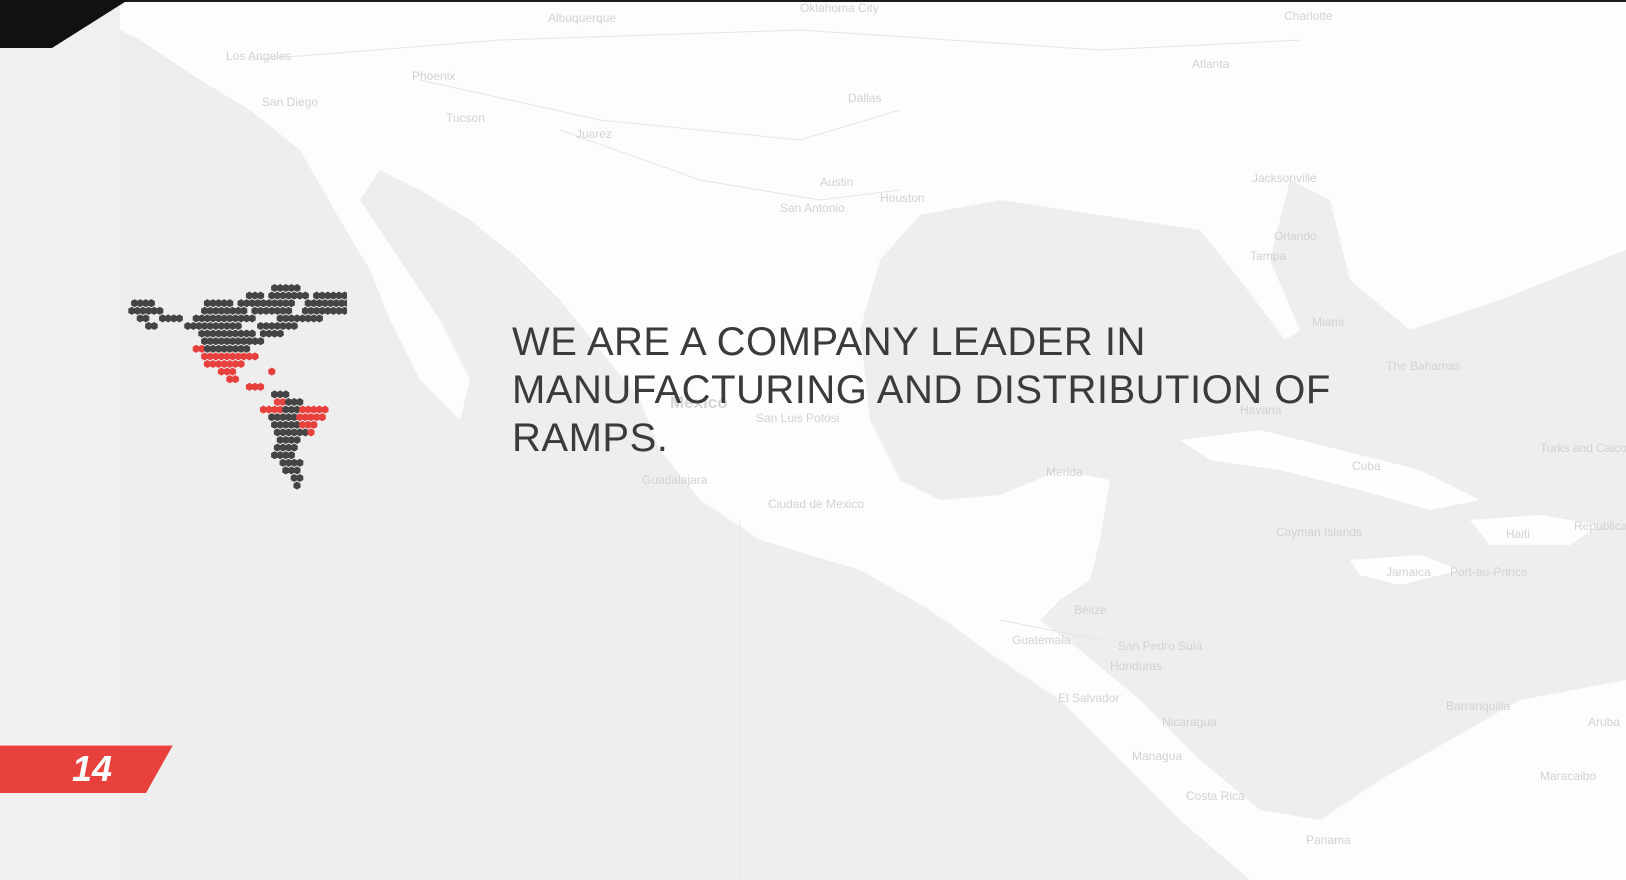 This screenshot has width=1626, height=880. I want to click on corner-decoration, so click(64, 24).